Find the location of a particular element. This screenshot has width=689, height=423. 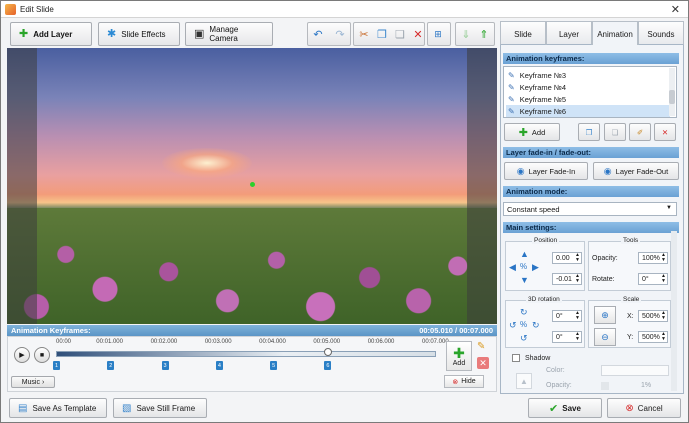

add-animation-keyframe-button: ✚ Add is located at coordinates (532, 132).